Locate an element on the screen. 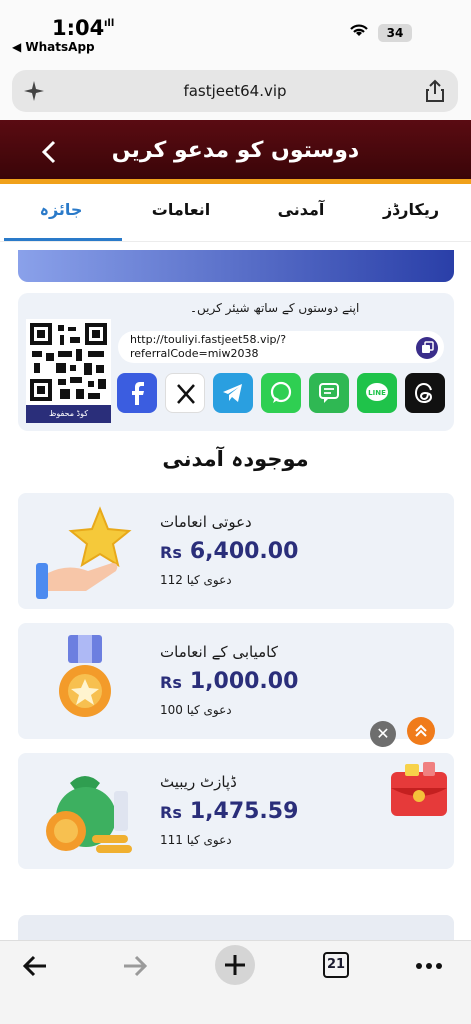 The height and width of the screenshot is (1024, 471). gift-box-icon is located at coordinates (419, 793).